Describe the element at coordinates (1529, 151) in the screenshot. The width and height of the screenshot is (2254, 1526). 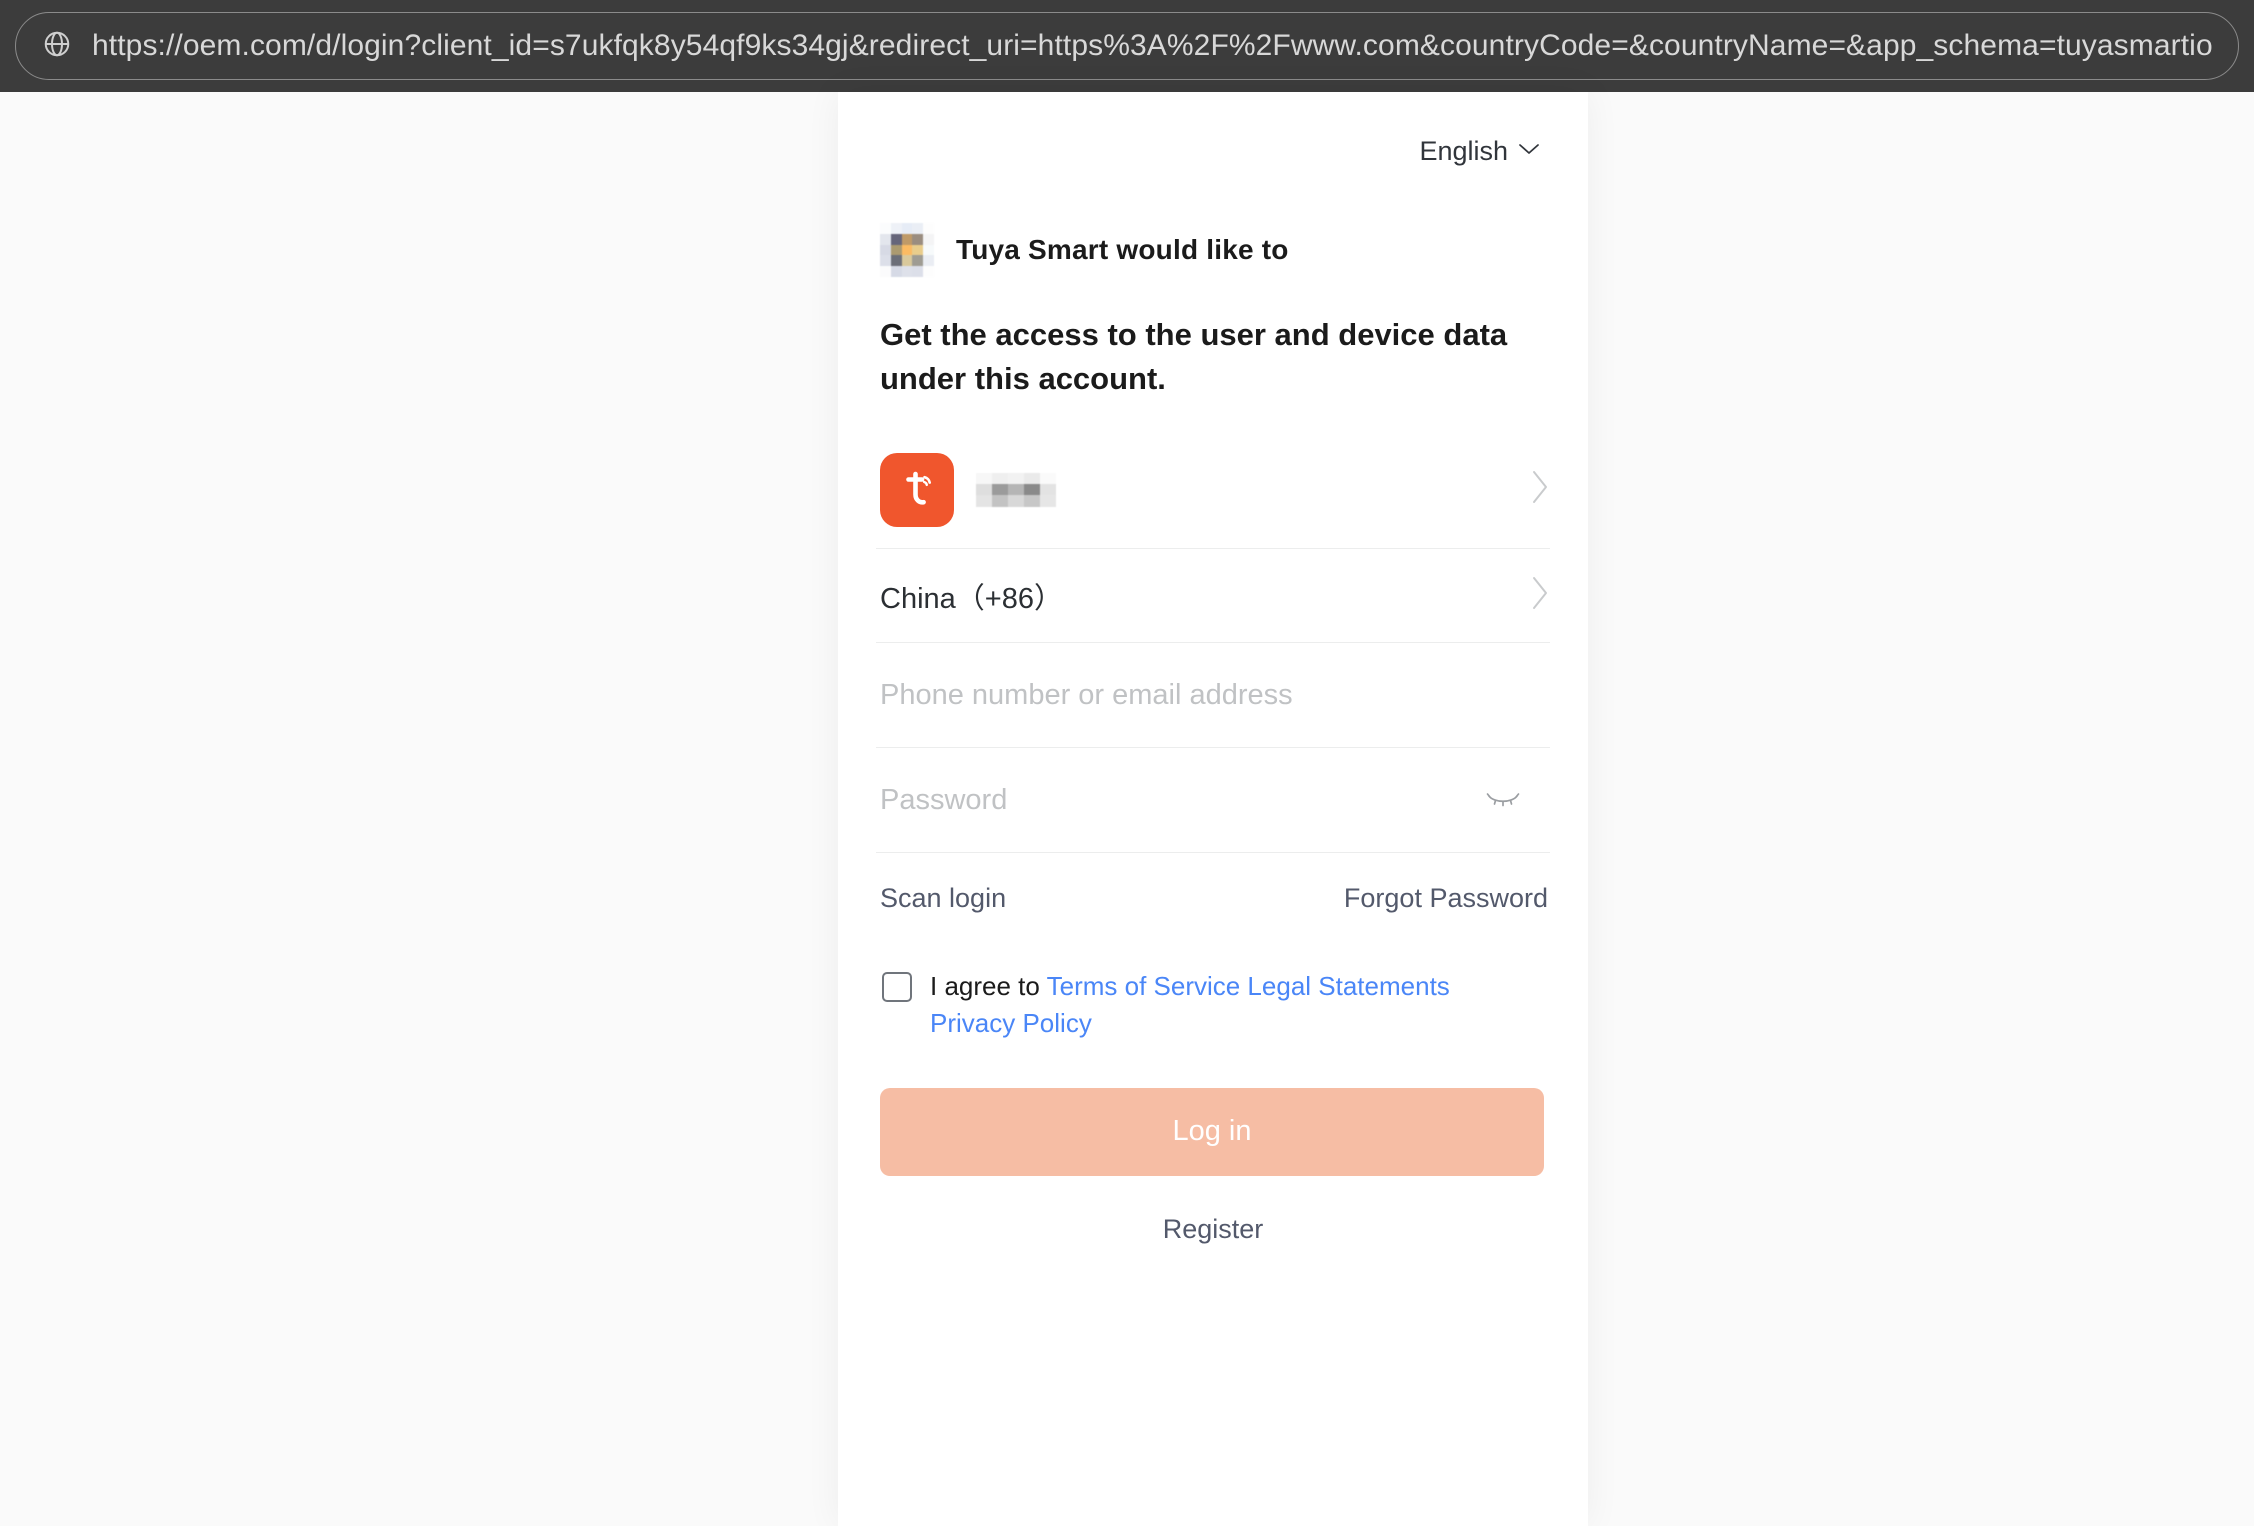
I see `chevron-down-icon` at that location.